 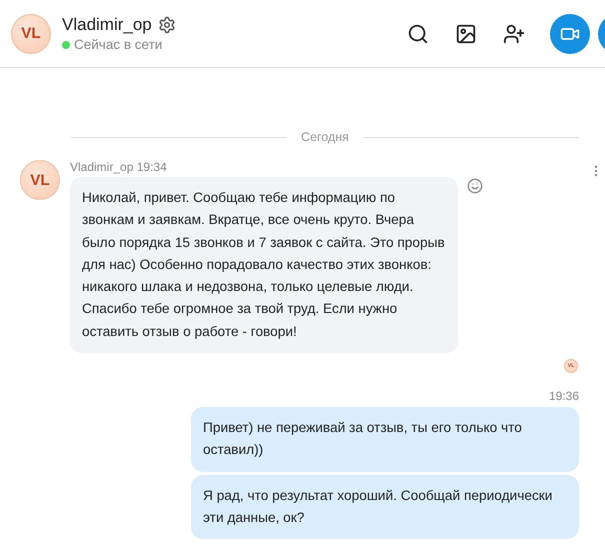 What do you see at coordinates (385, 507) in the screenshot?
I see `message-bubble: Я рад, что результат хороший. Сообщай периодически эти данные, ок?` at bounding box center [385, 507].